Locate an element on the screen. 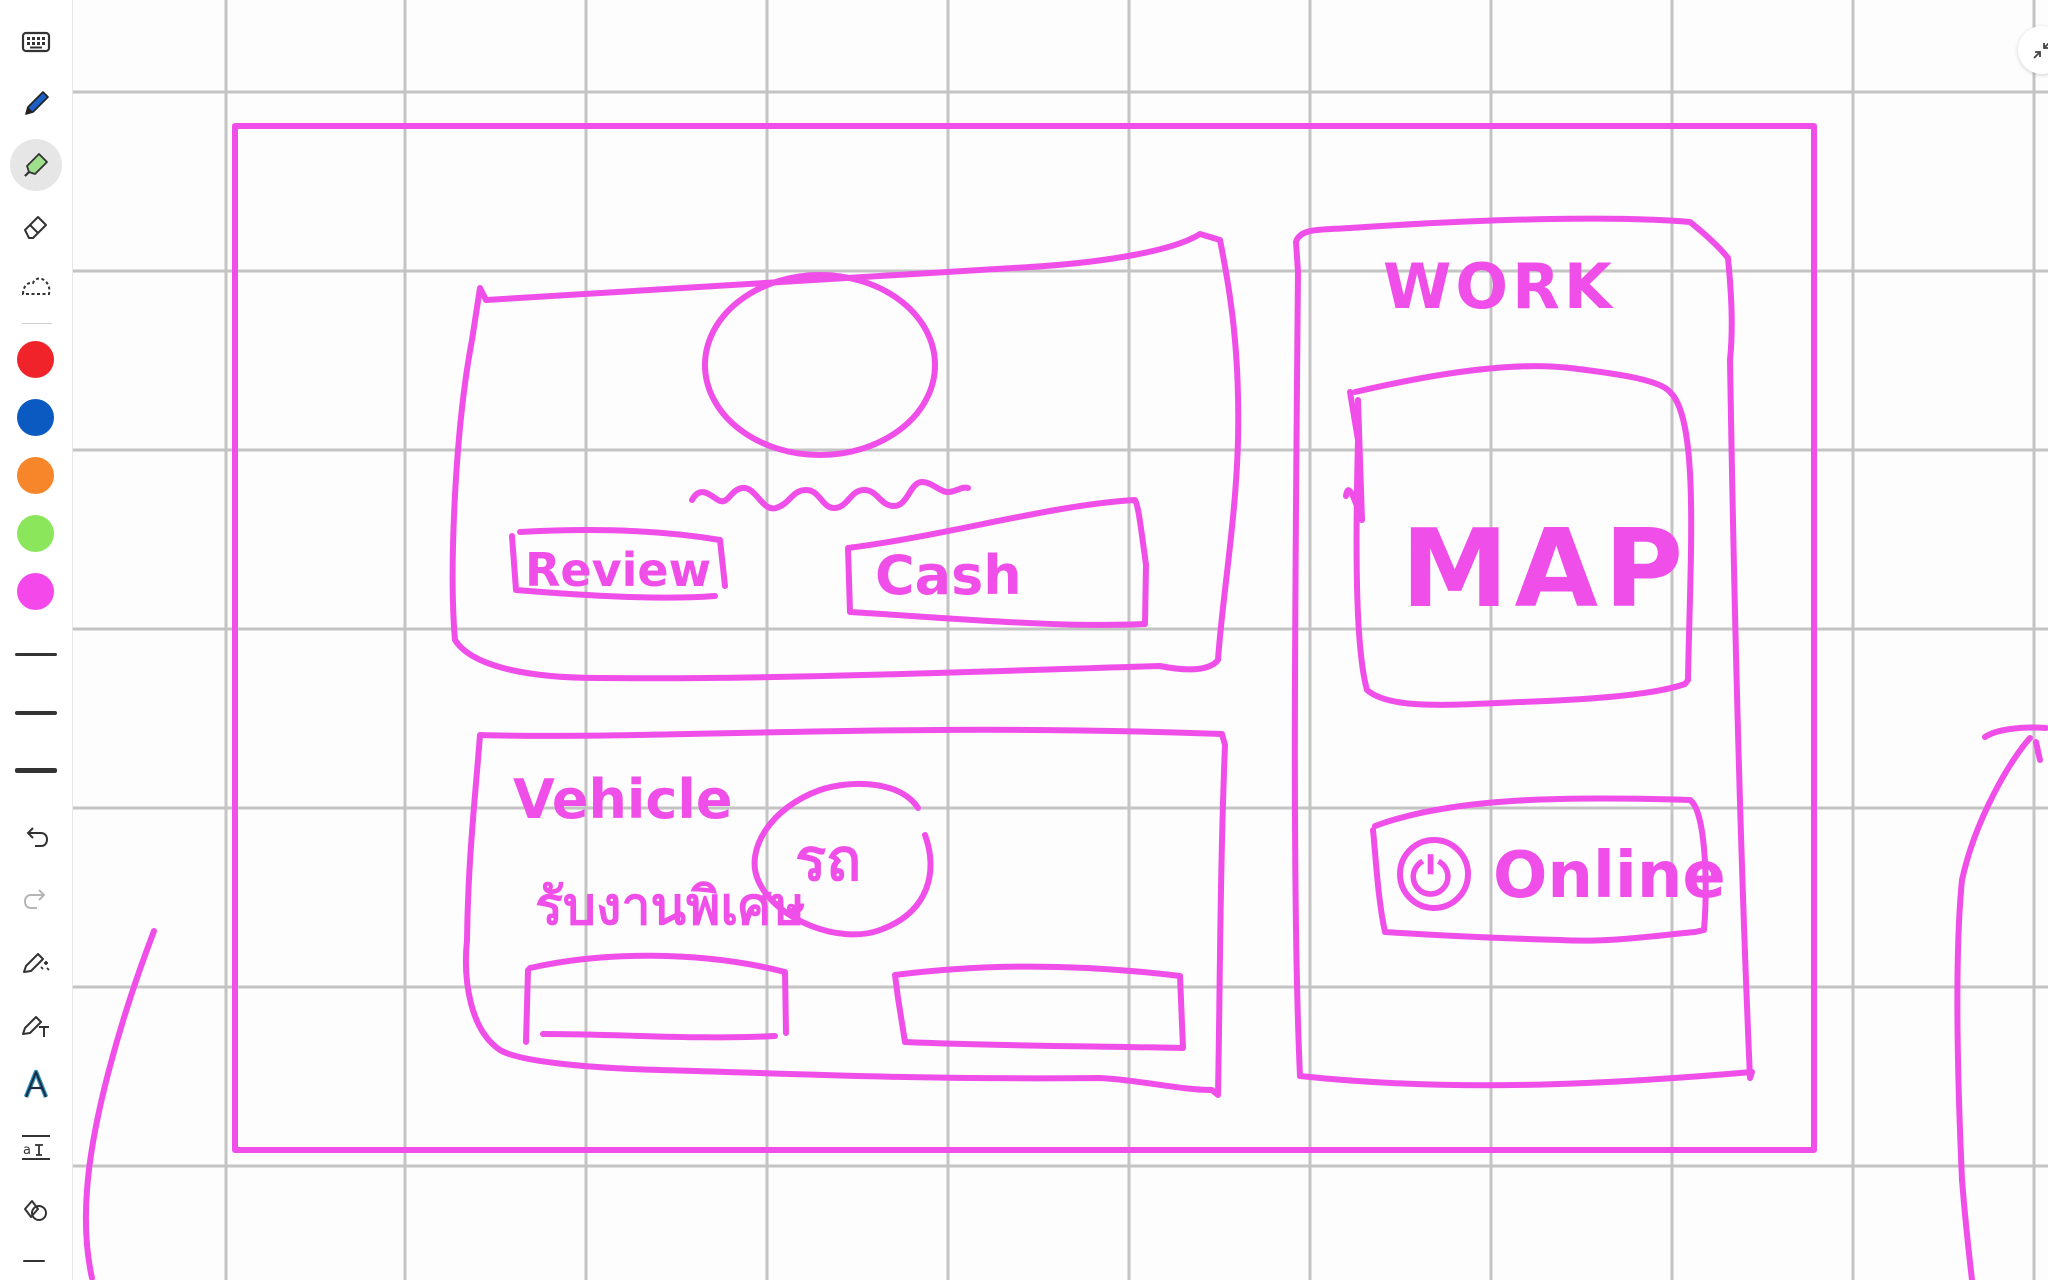  online-label: Online is located at coordinates (1609, 876).